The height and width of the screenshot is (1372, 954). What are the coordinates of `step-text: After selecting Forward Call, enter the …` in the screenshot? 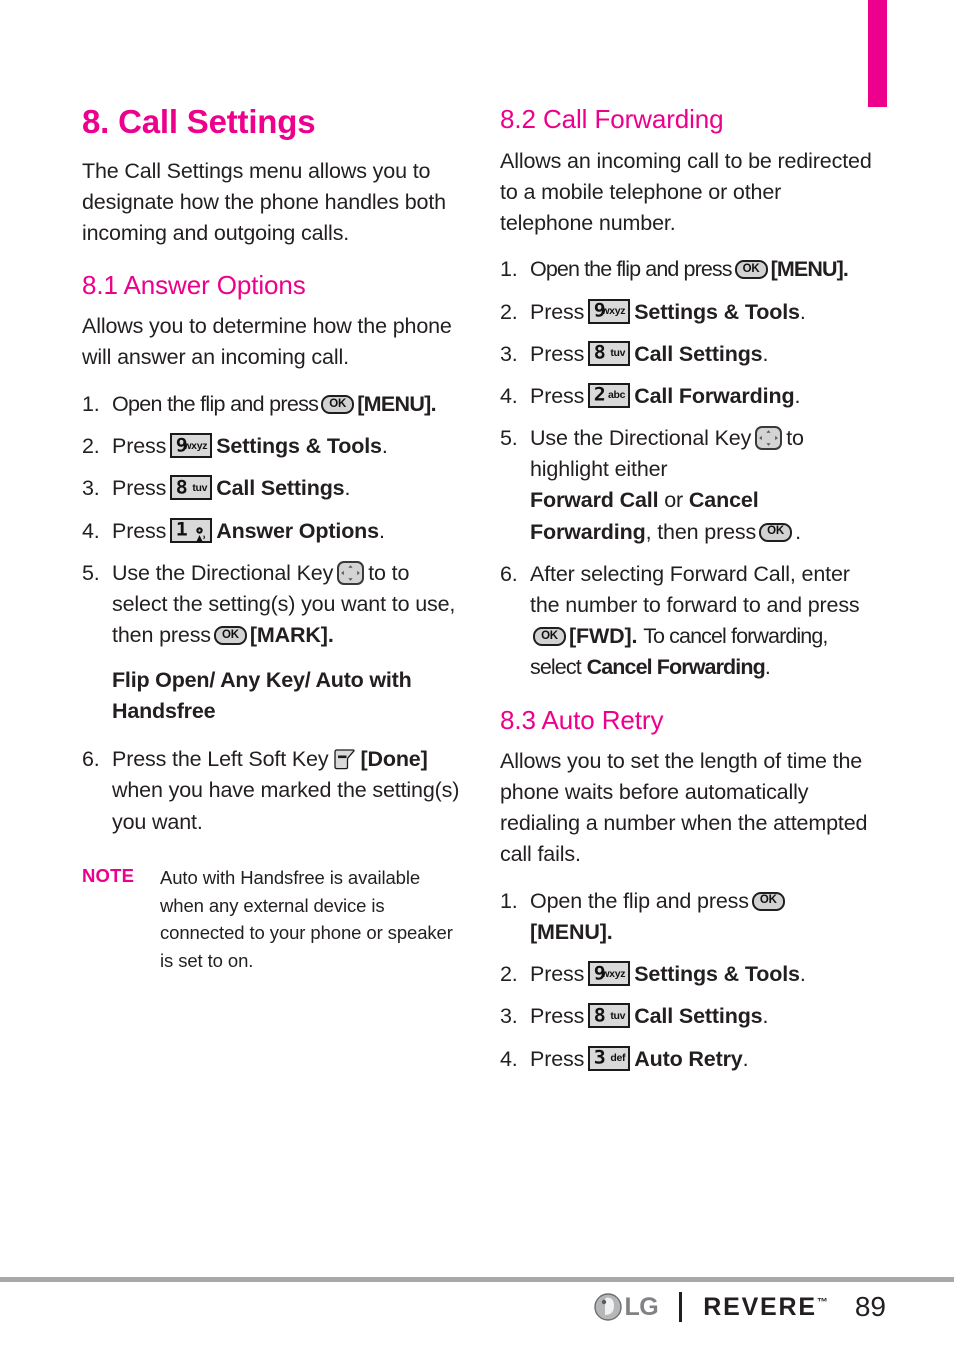 It's located at (695, 589).